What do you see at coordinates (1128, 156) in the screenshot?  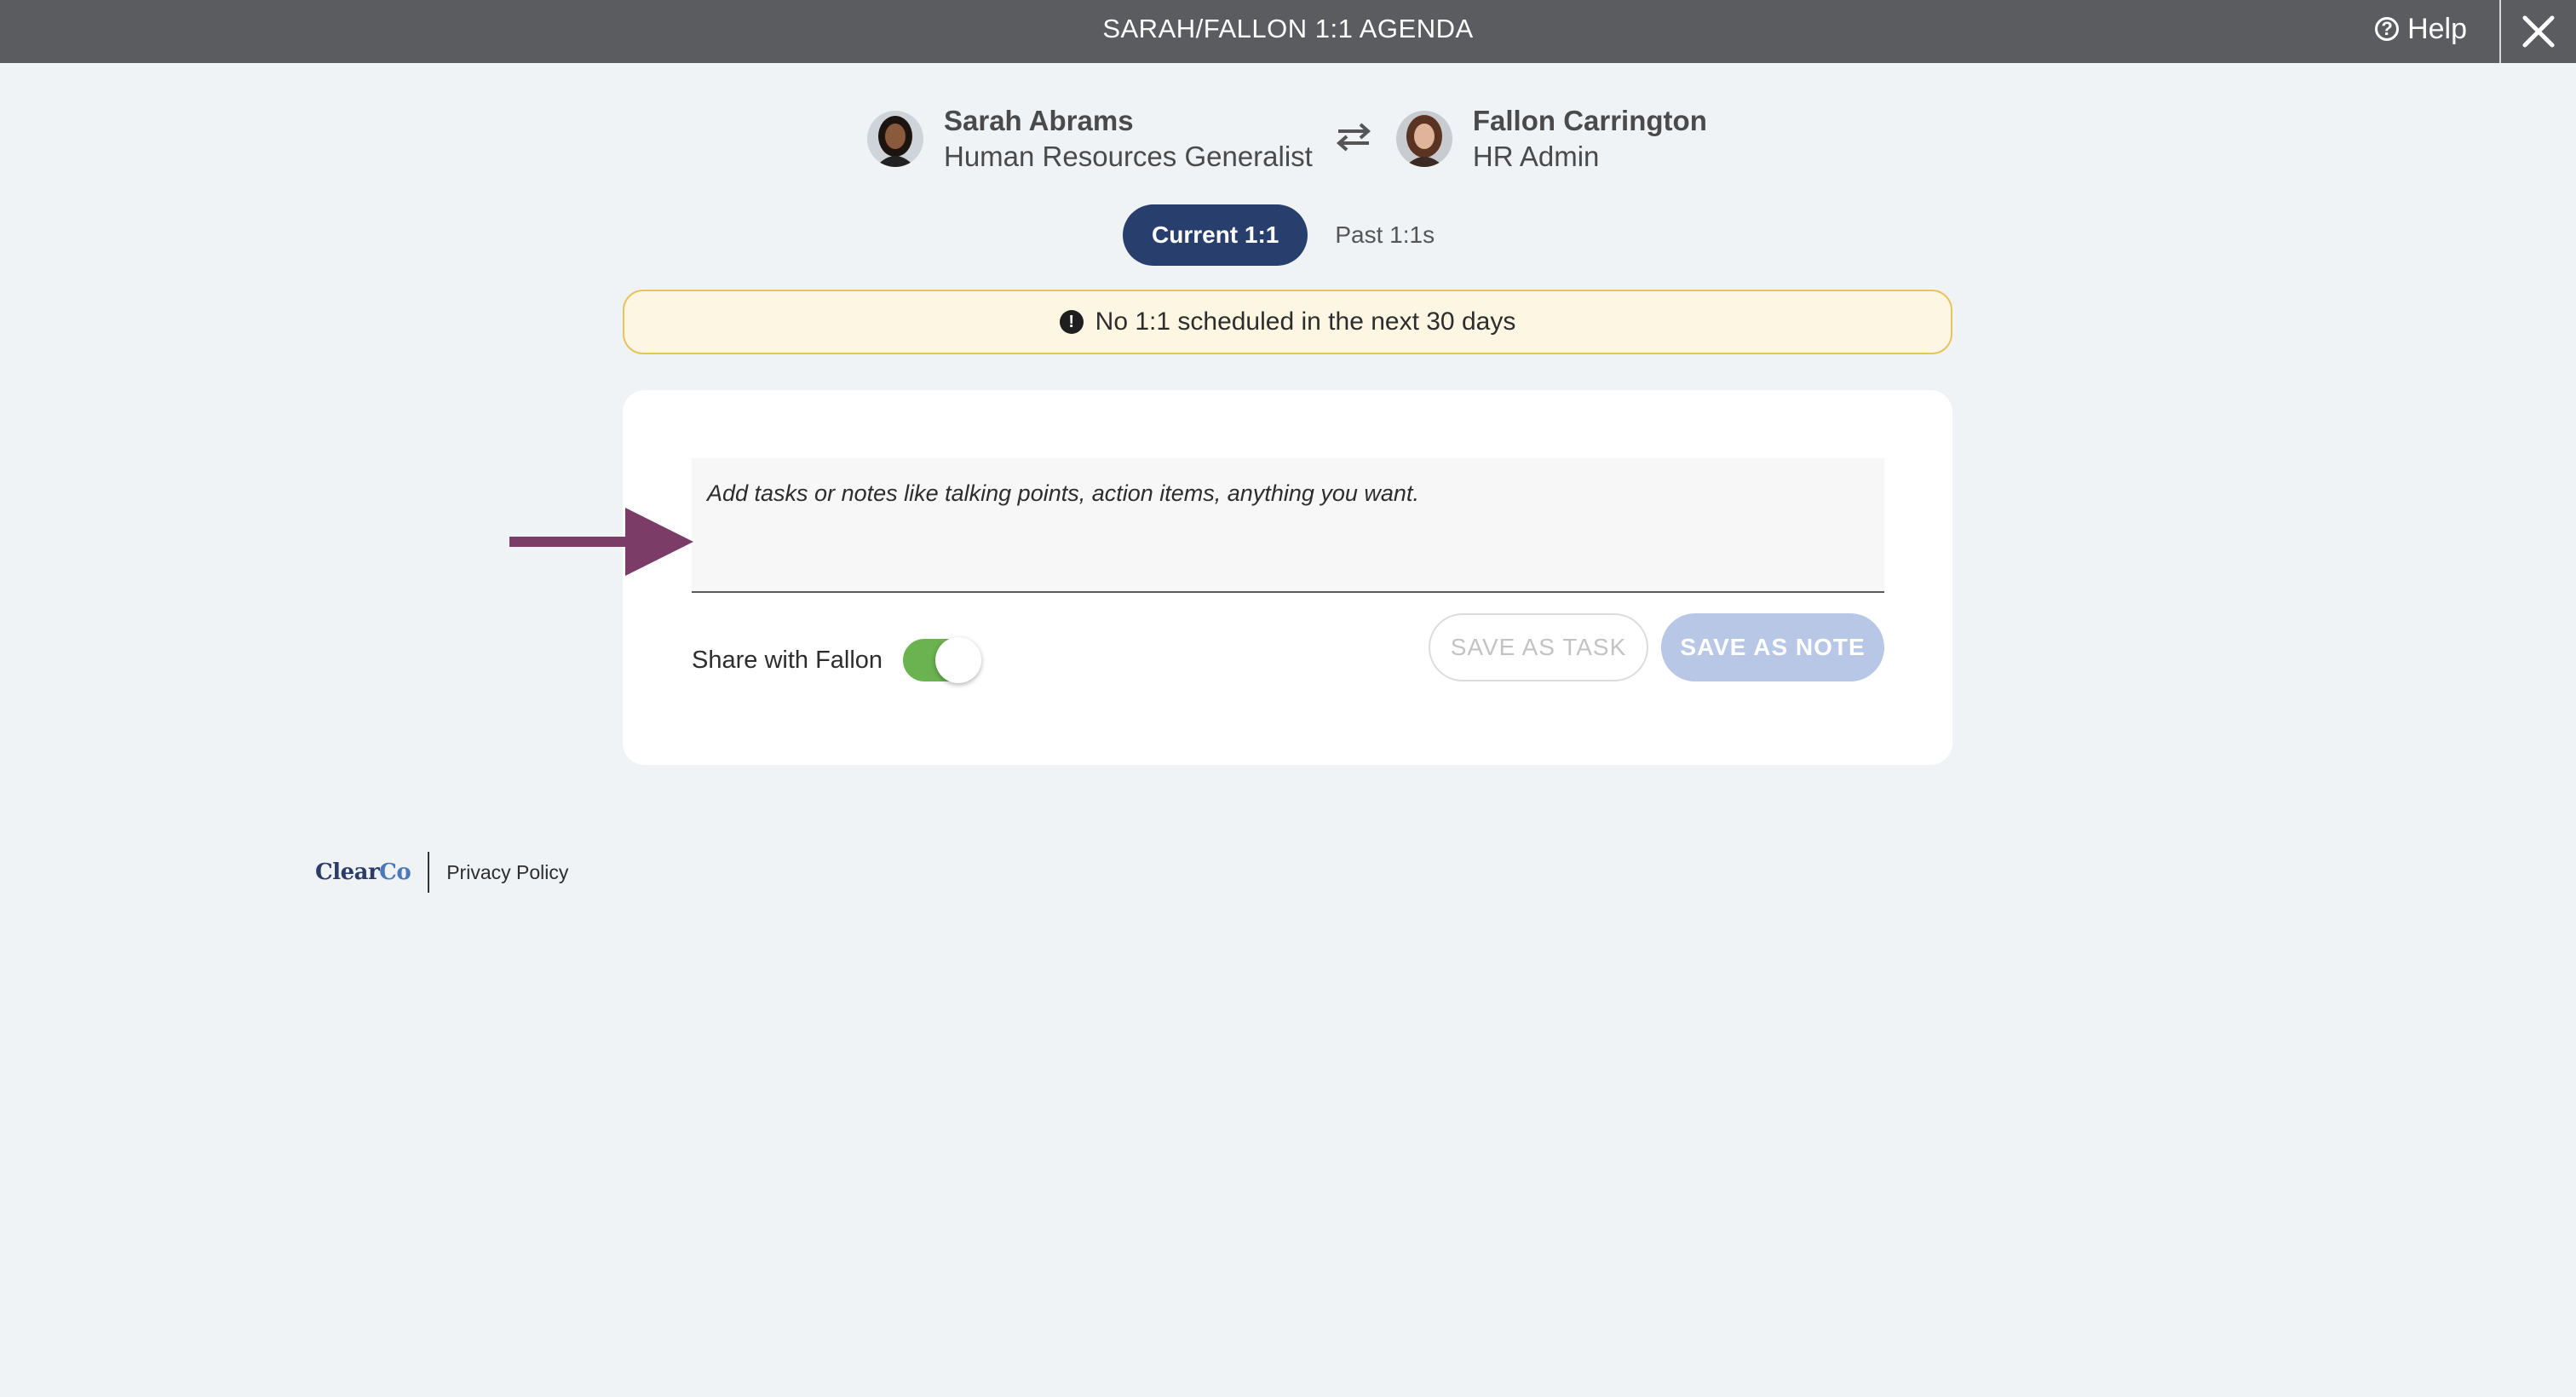 I see `person-role: Human Resources Generalist` at bounding box center [1128, 156].